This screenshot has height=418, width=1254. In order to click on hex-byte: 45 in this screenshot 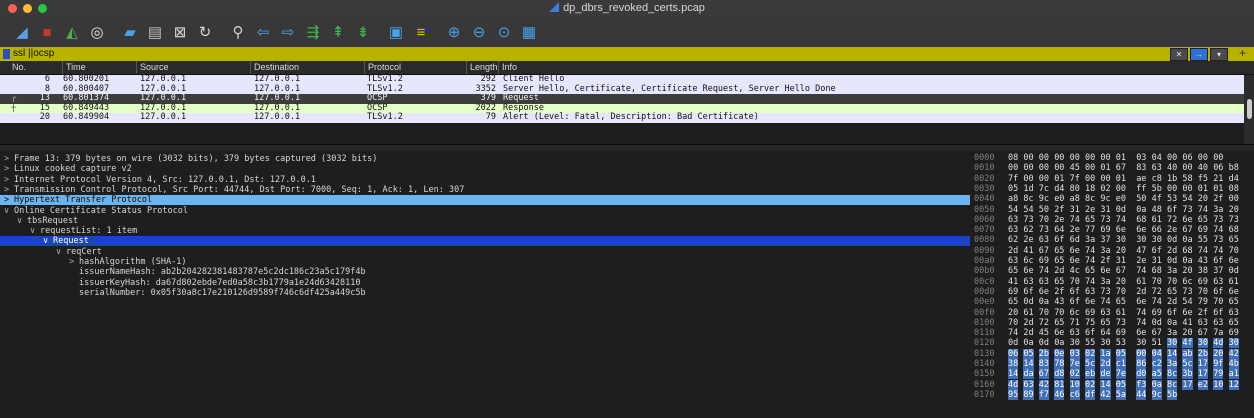, I will do `click(1044, 333)`.